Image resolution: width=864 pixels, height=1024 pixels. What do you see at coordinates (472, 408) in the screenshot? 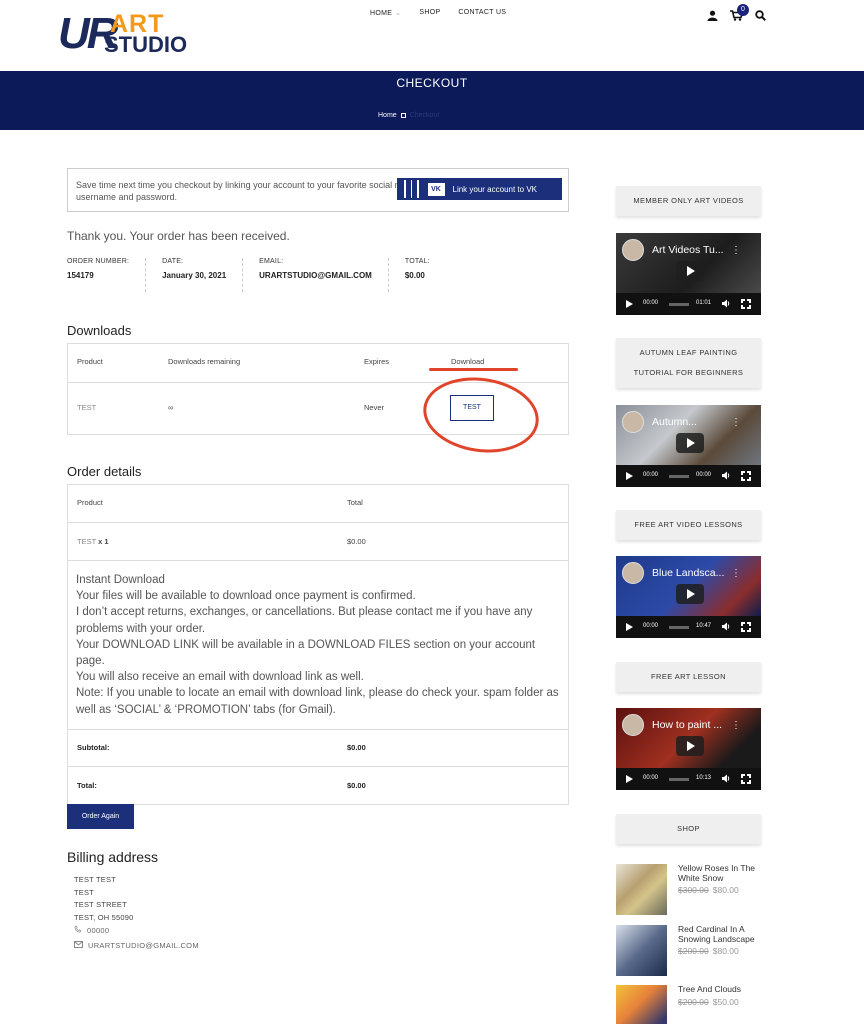
I see `download-file-button: TEST` at bounding box center [472, 408].